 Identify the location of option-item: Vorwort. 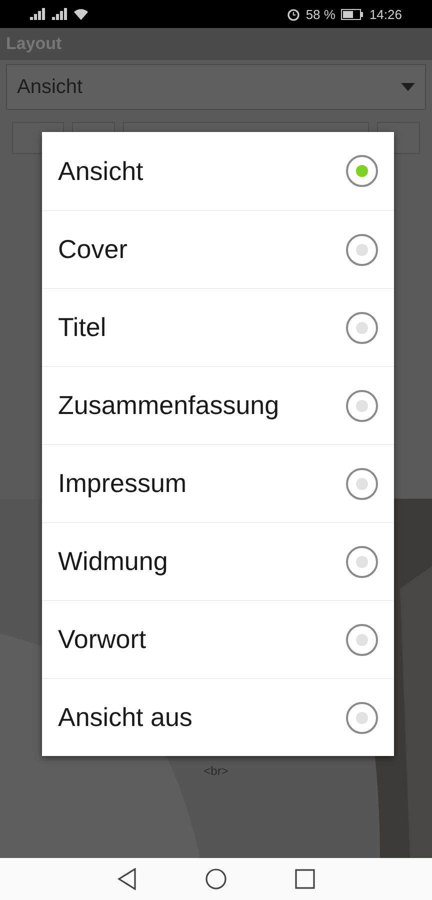
(218, 639).